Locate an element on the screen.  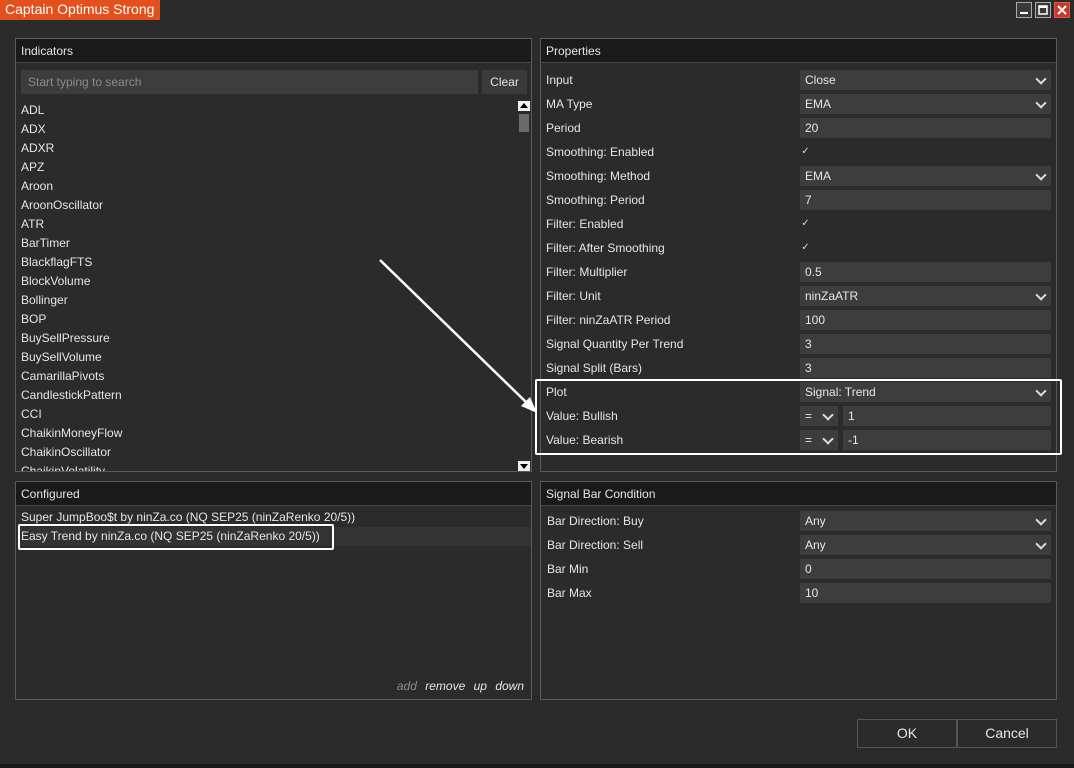
configured-actions: add remove up down is located at coordinates (458, 686).